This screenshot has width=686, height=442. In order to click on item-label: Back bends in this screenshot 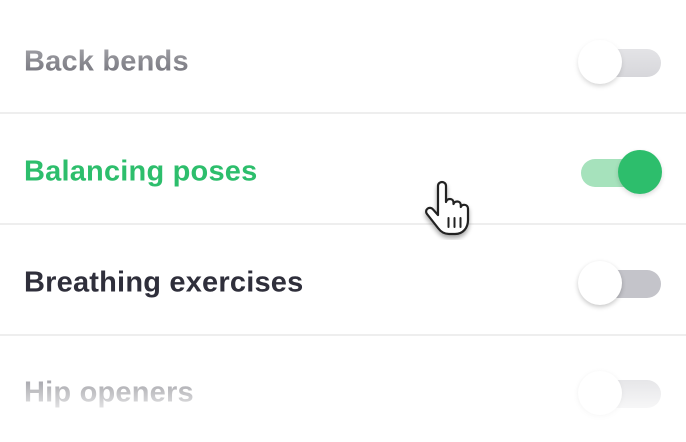, I will do `click(106, 61)`.